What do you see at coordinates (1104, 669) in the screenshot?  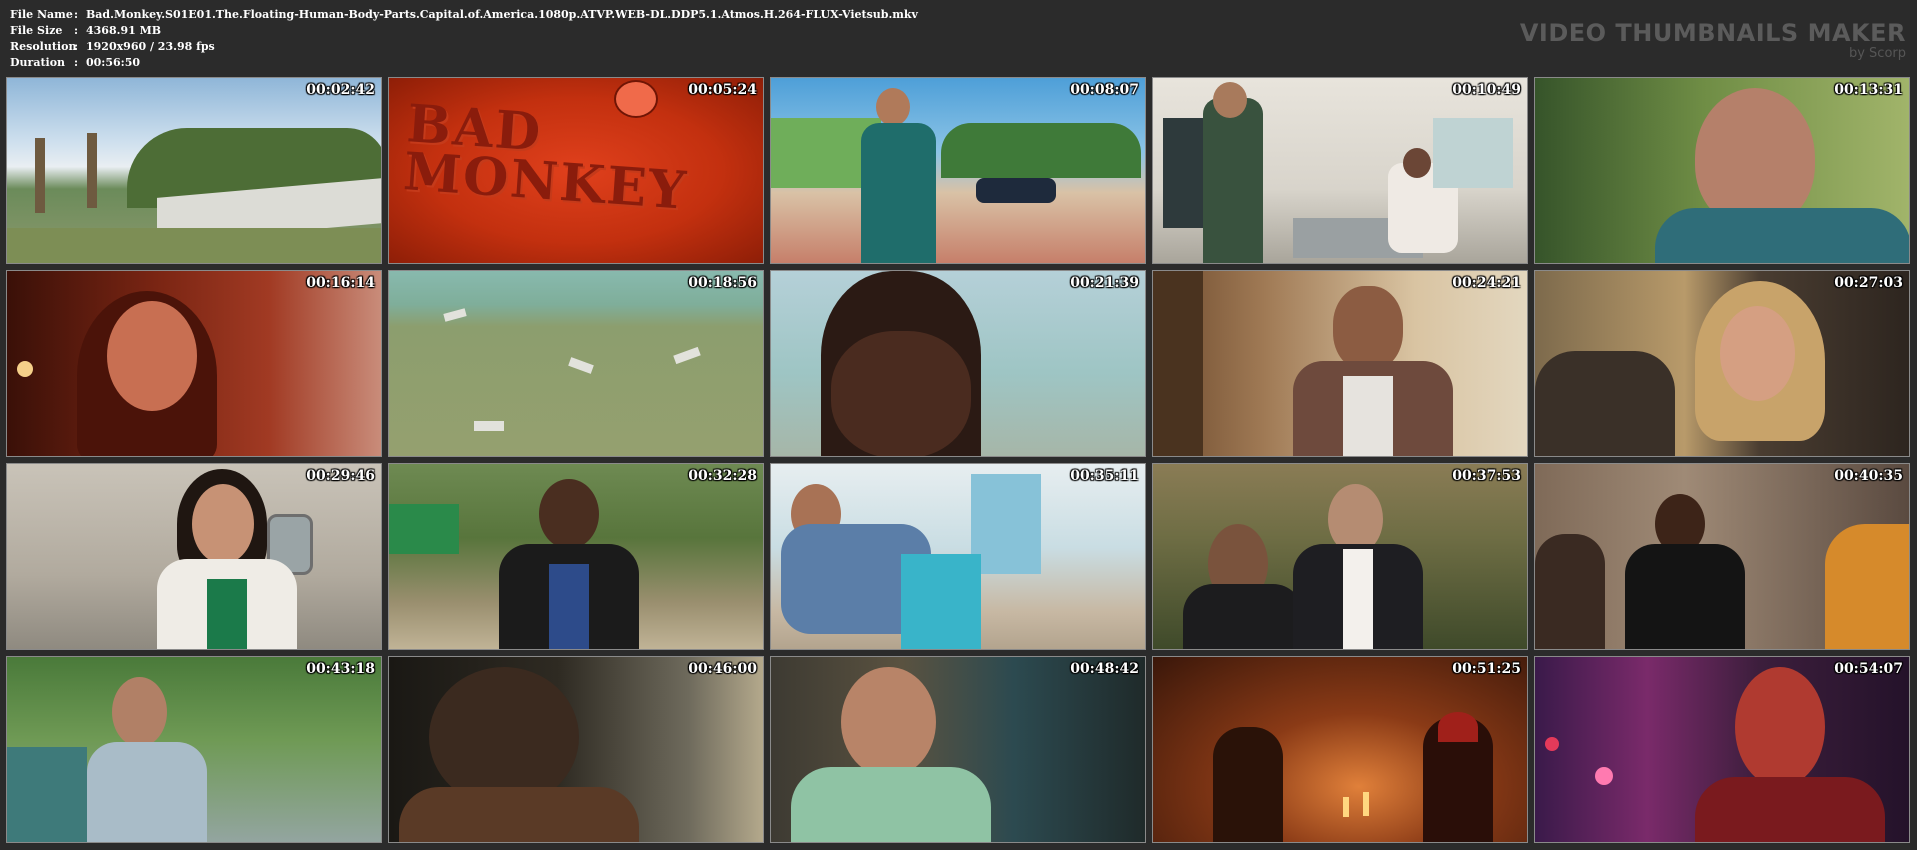 I see `timestamp: 00:48:42` at bounding box center [1104, 669].